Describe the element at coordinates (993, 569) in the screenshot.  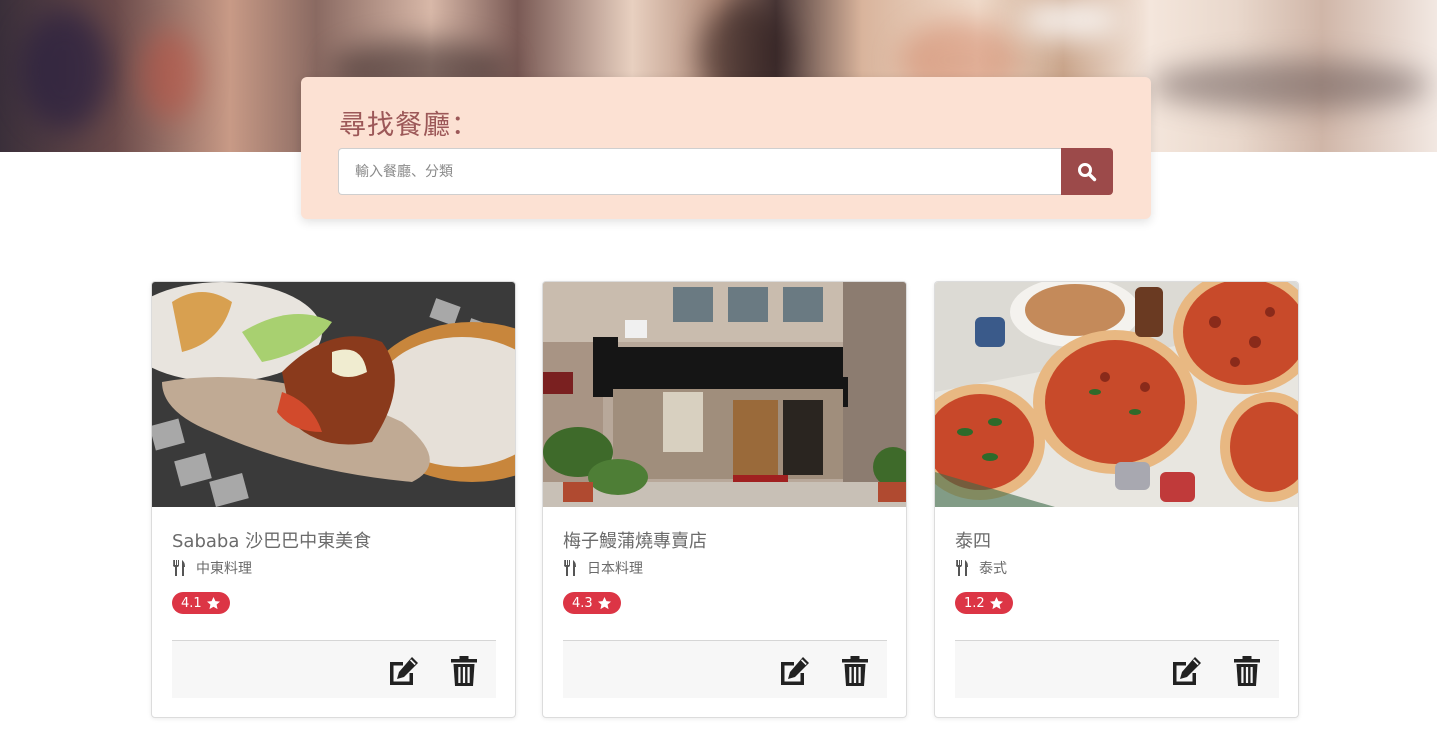
I see `category-label: 泰式` at that location.